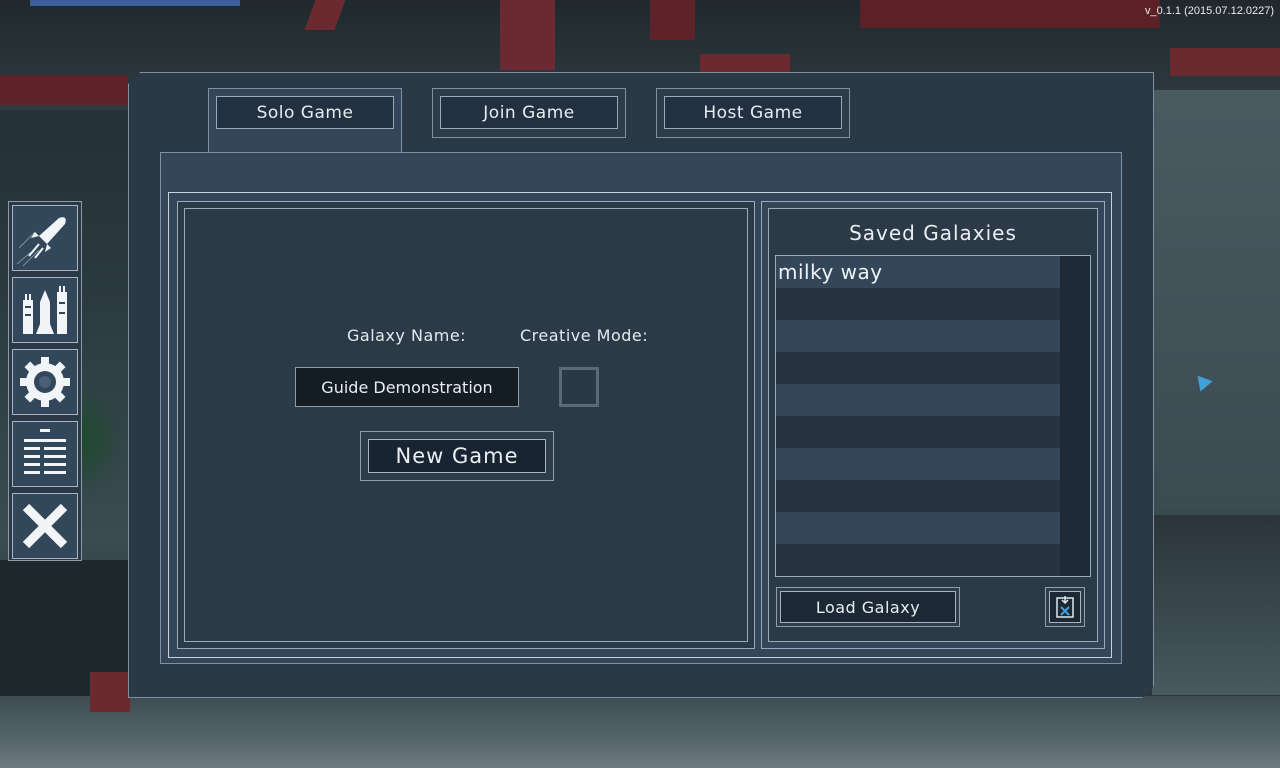  I want to click on list-icon, so click(45, 451).